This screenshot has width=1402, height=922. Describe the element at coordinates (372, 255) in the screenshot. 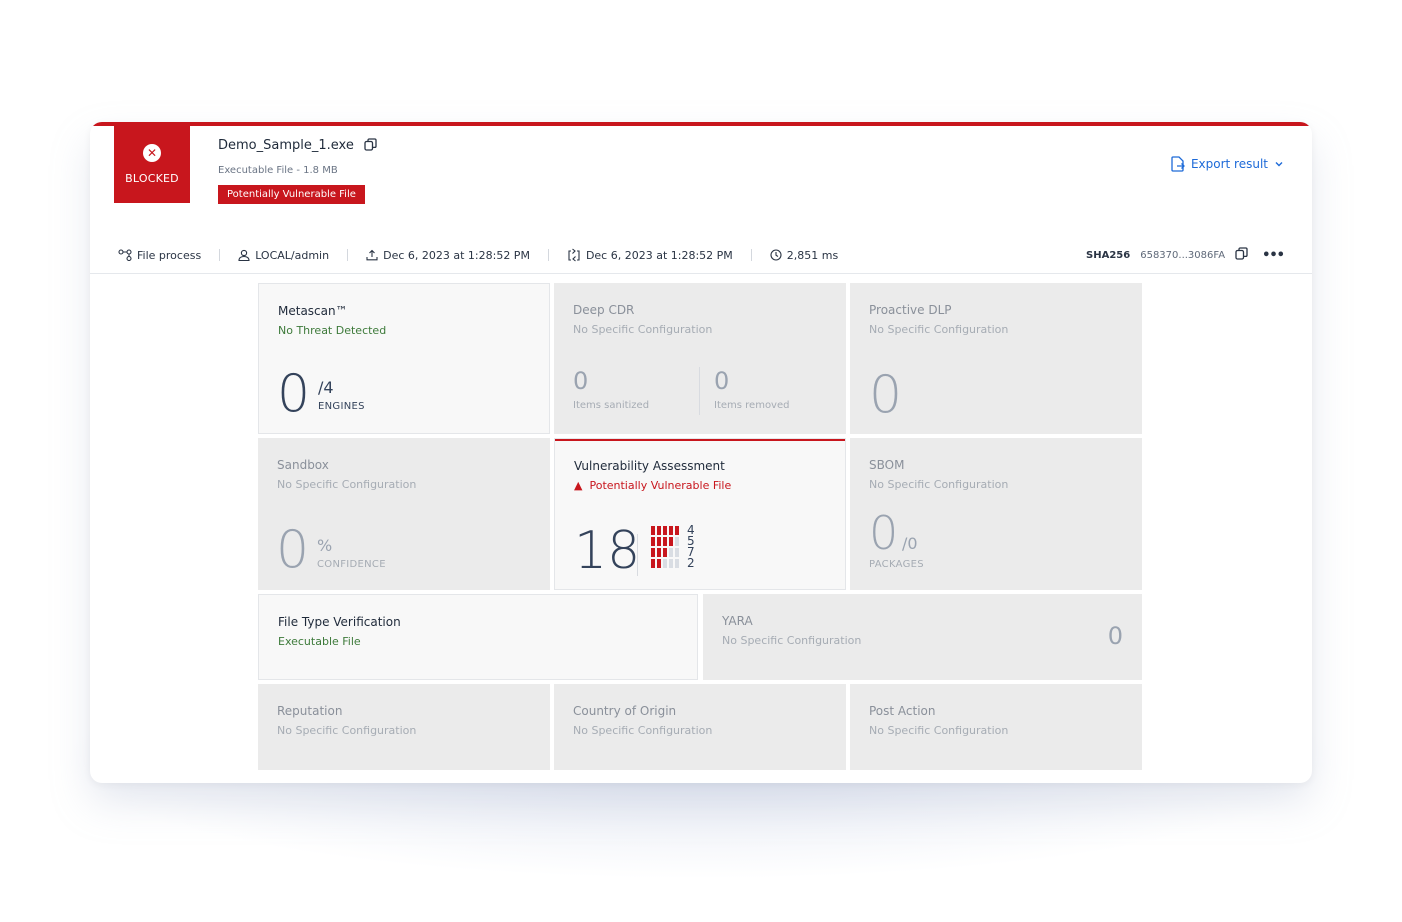

I see `upload-icon` at that location.